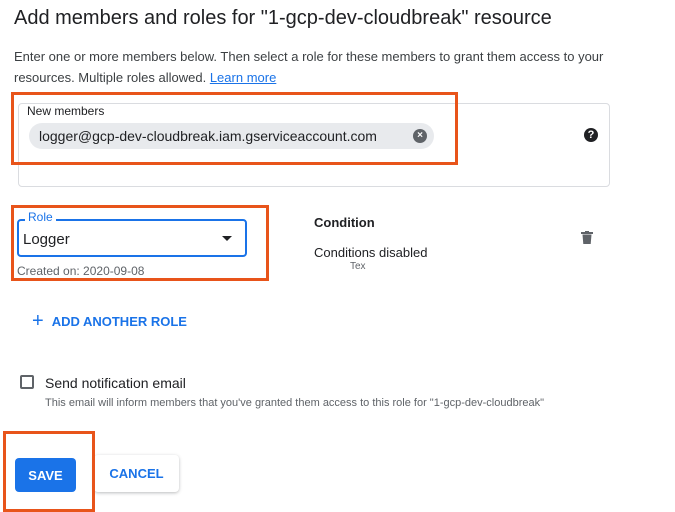  I want to click on role-highlight-box, so click(140, 243).